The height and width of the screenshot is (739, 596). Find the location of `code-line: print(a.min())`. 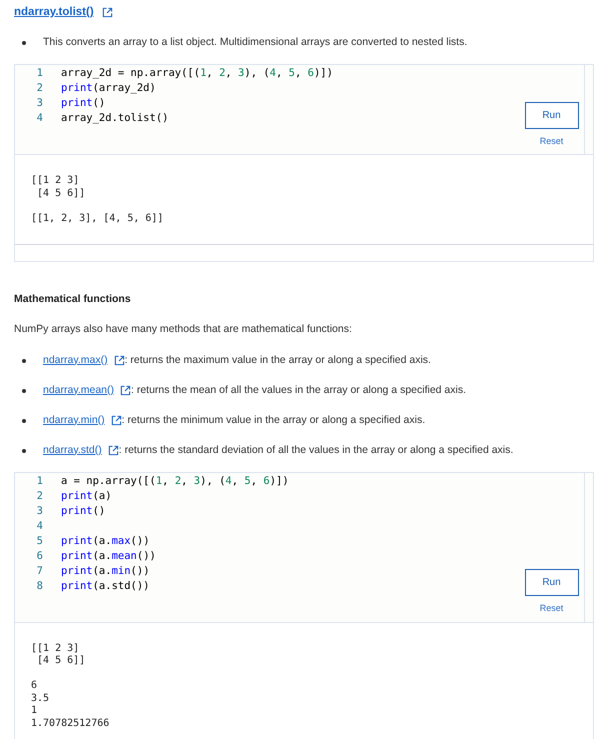

code-line: print(a.min()) is located at coordinates (105, 571).